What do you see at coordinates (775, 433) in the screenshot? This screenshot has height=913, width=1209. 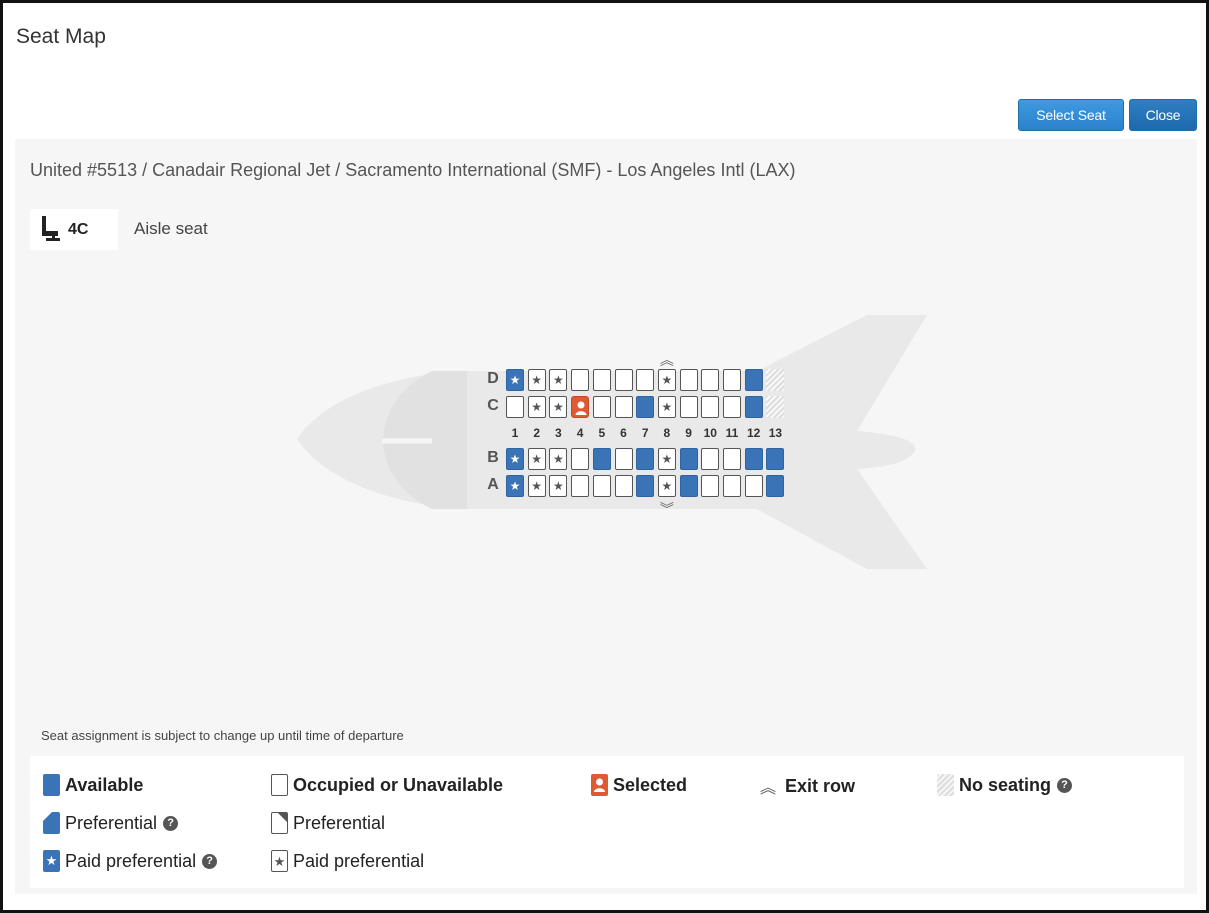 I see `column-label: 13` at bounding box center [775, 433].